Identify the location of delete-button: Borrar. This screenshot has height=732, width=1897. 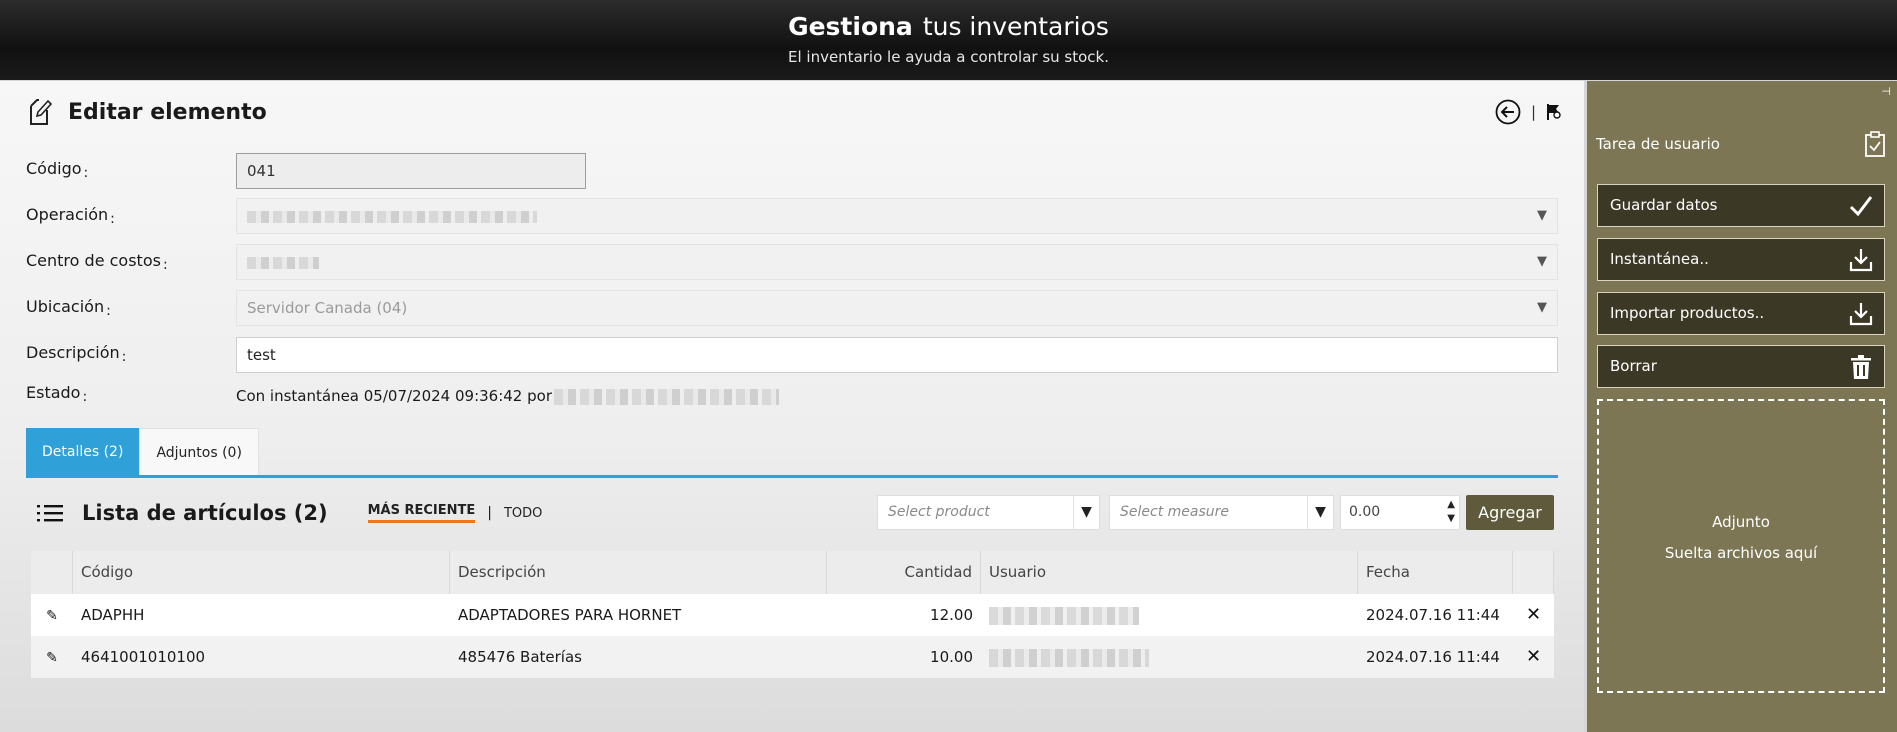
(1741, 366).